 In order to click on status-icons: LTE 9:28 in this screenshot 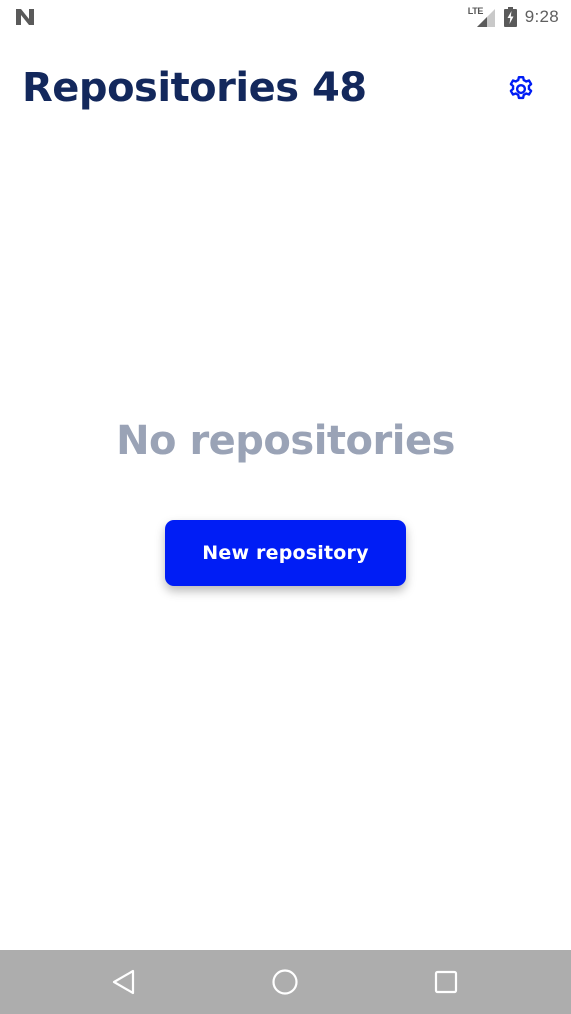, I will do `click(513, 17)`.